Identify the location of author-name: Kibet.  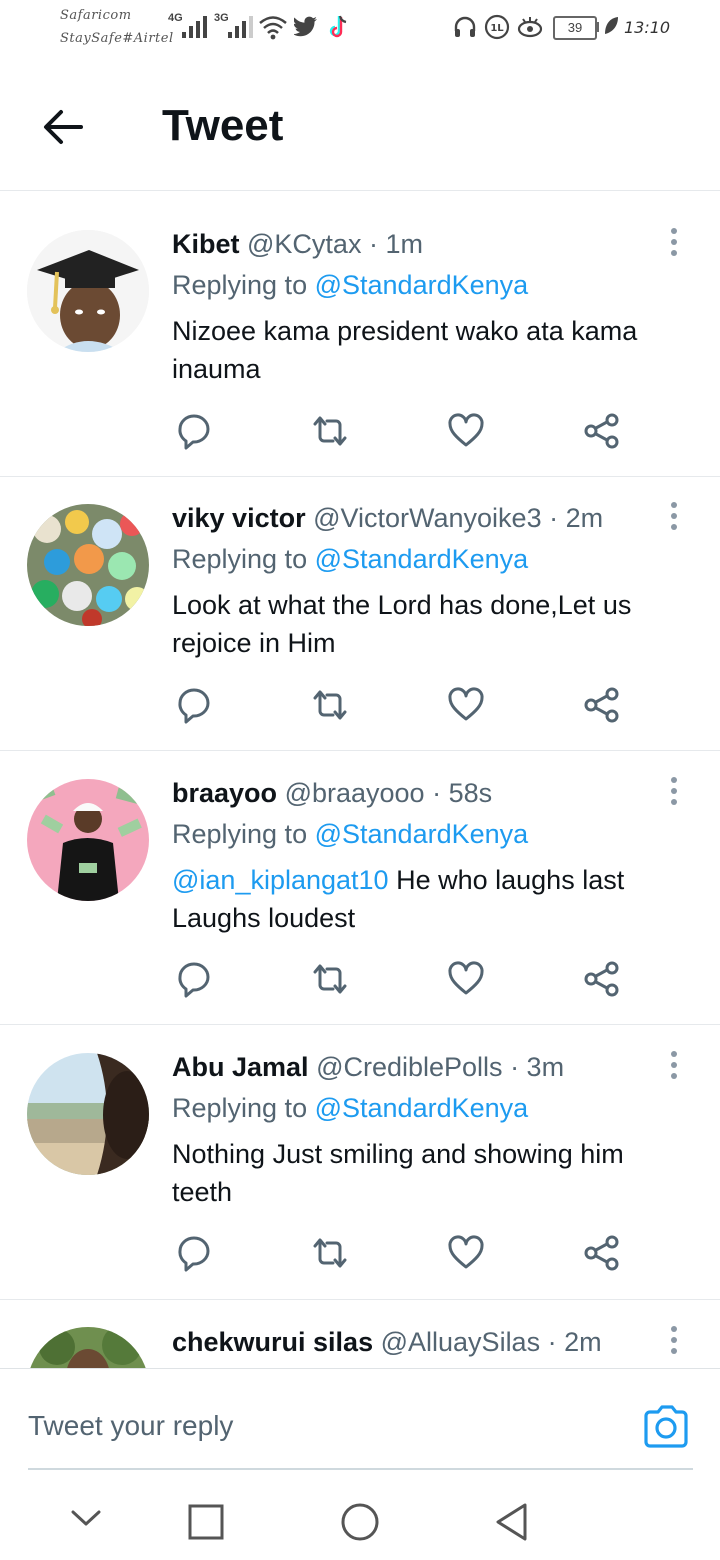
(206, 244).